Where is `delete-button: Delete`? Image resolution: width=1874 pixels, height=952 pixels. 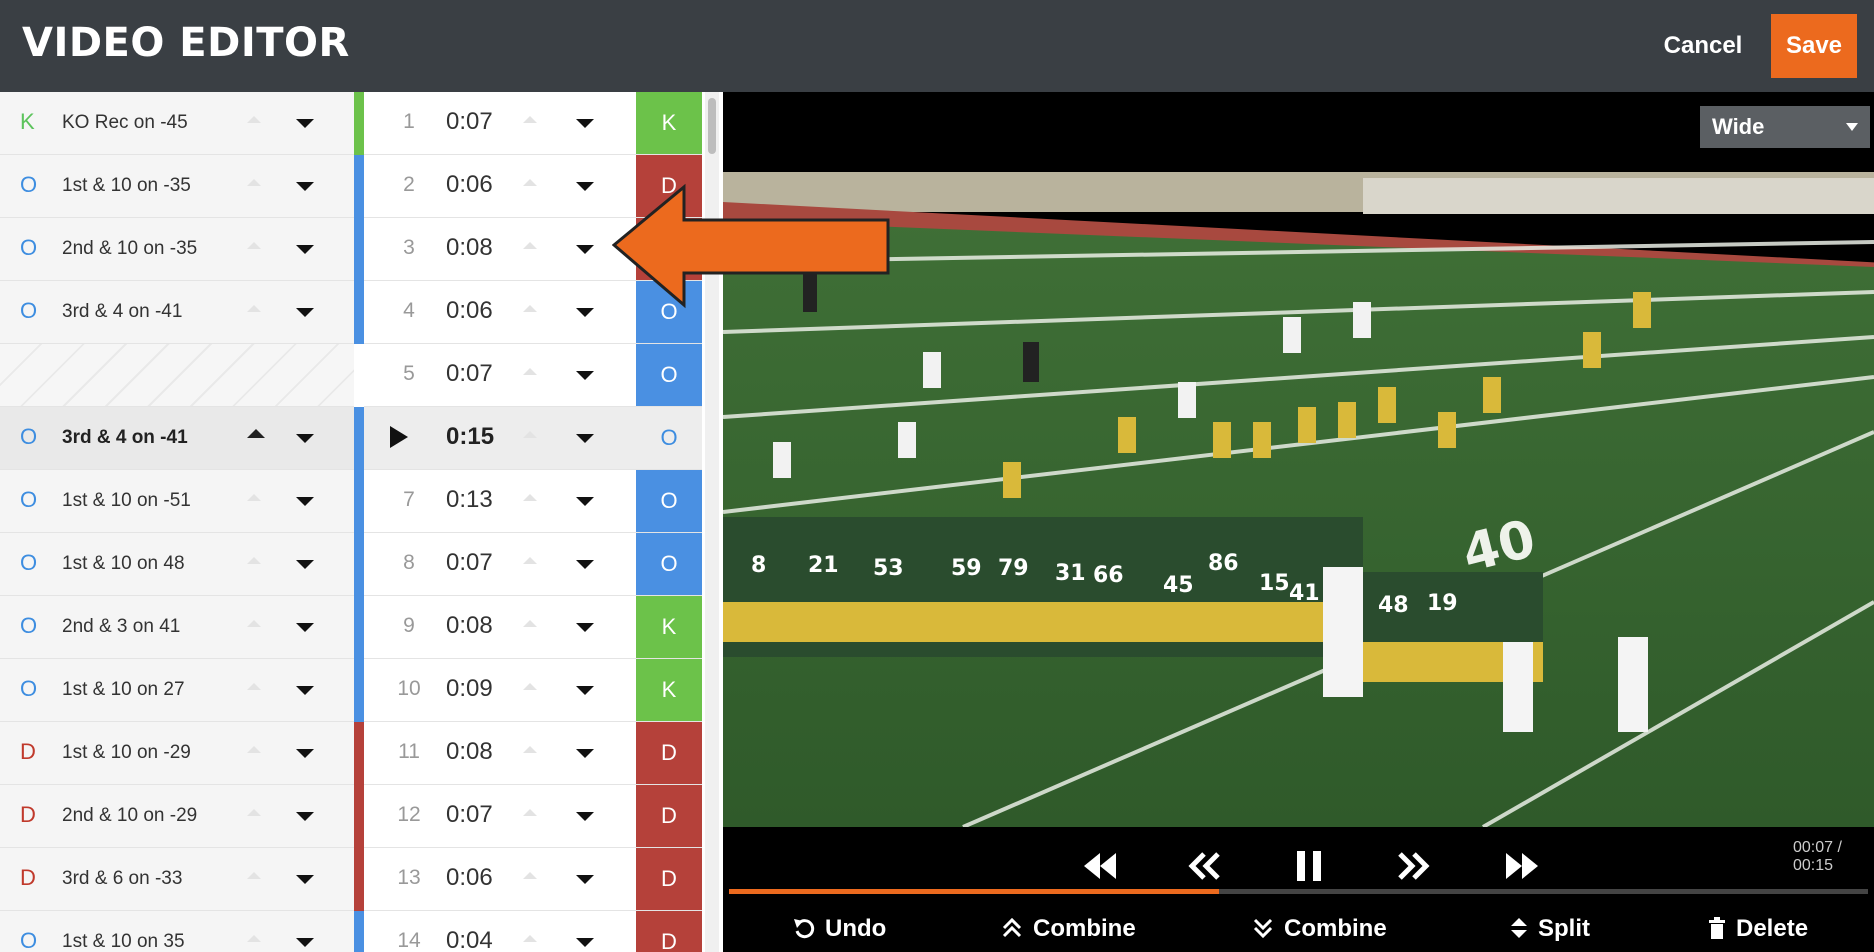 delete-button: Delete is located at coordinates (1758, 929).